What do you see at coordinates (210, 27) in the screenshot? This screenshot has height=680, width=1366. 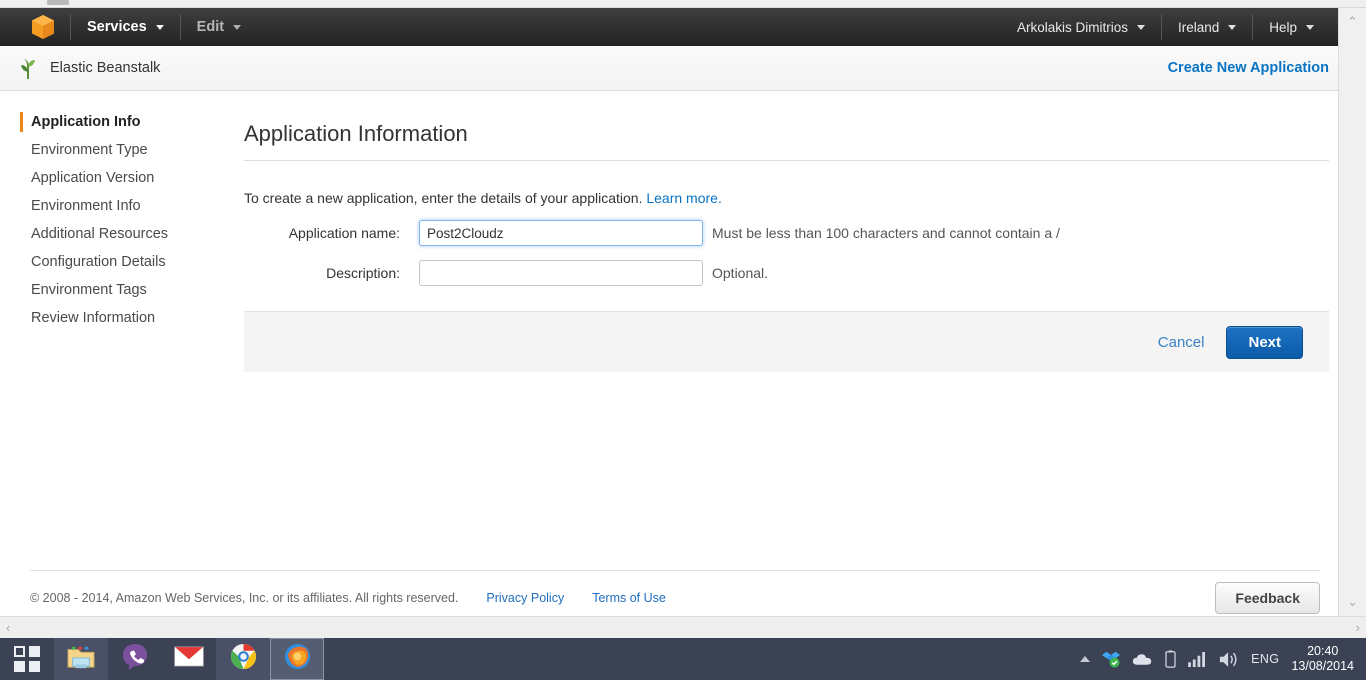 I see `edit-menu-label: Edit` at bounding box center [210, 27].